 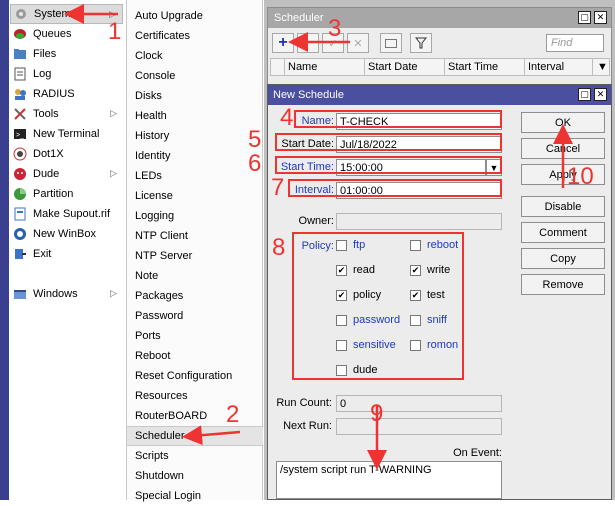 What do you see at coordinates (195, 376) in the screenshot?
I see `submenu-item-reset-configuration: Reset Configuration` at bounding box center [195, 376].